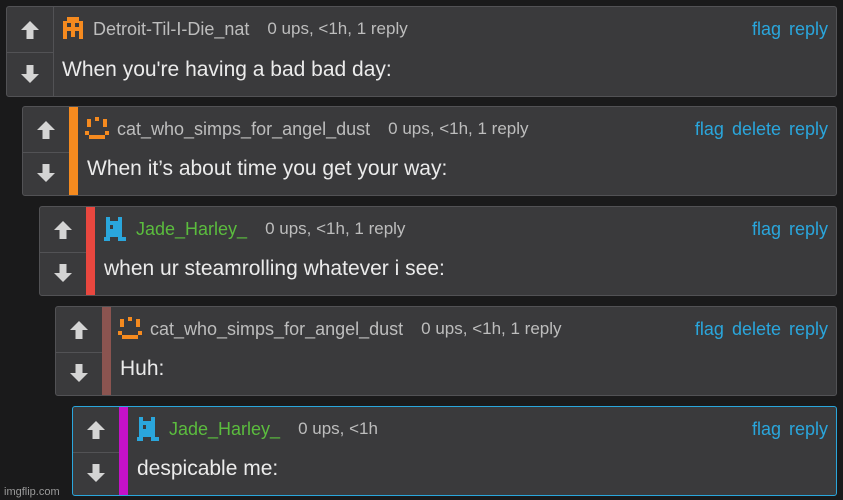  What do you see at coordinates (208, 468) in the screenshot?
I see `comment-text: despicable me:` at bounding box center [208, 468].